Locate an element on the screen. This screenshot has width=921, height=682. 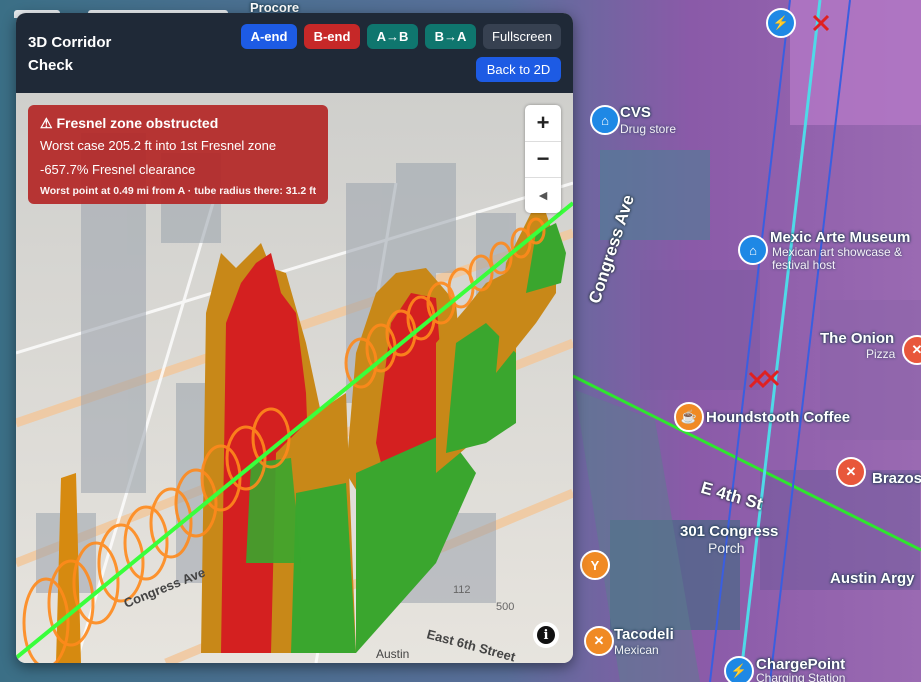
poi-mexic-arte-label: Mexic Arte Museum is located at coordinates (840, 237).